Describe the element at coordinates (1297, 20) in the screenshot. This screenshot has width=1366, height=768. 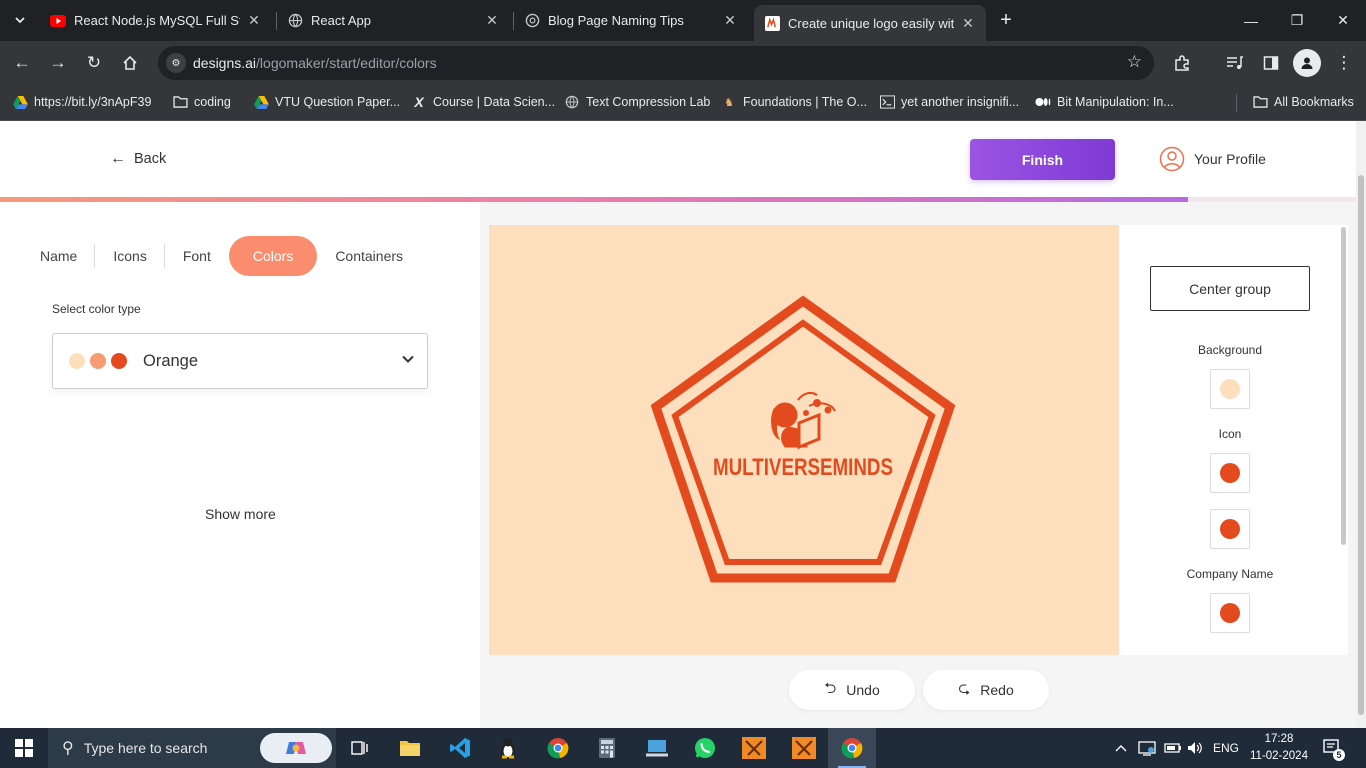
I see `restore-button: ❐` at that location.